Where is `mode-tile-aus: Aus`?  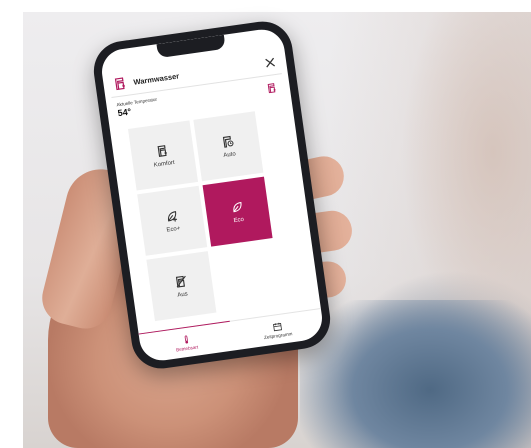
mode-tile-aus: Aus is located at coordinates (181, 286).